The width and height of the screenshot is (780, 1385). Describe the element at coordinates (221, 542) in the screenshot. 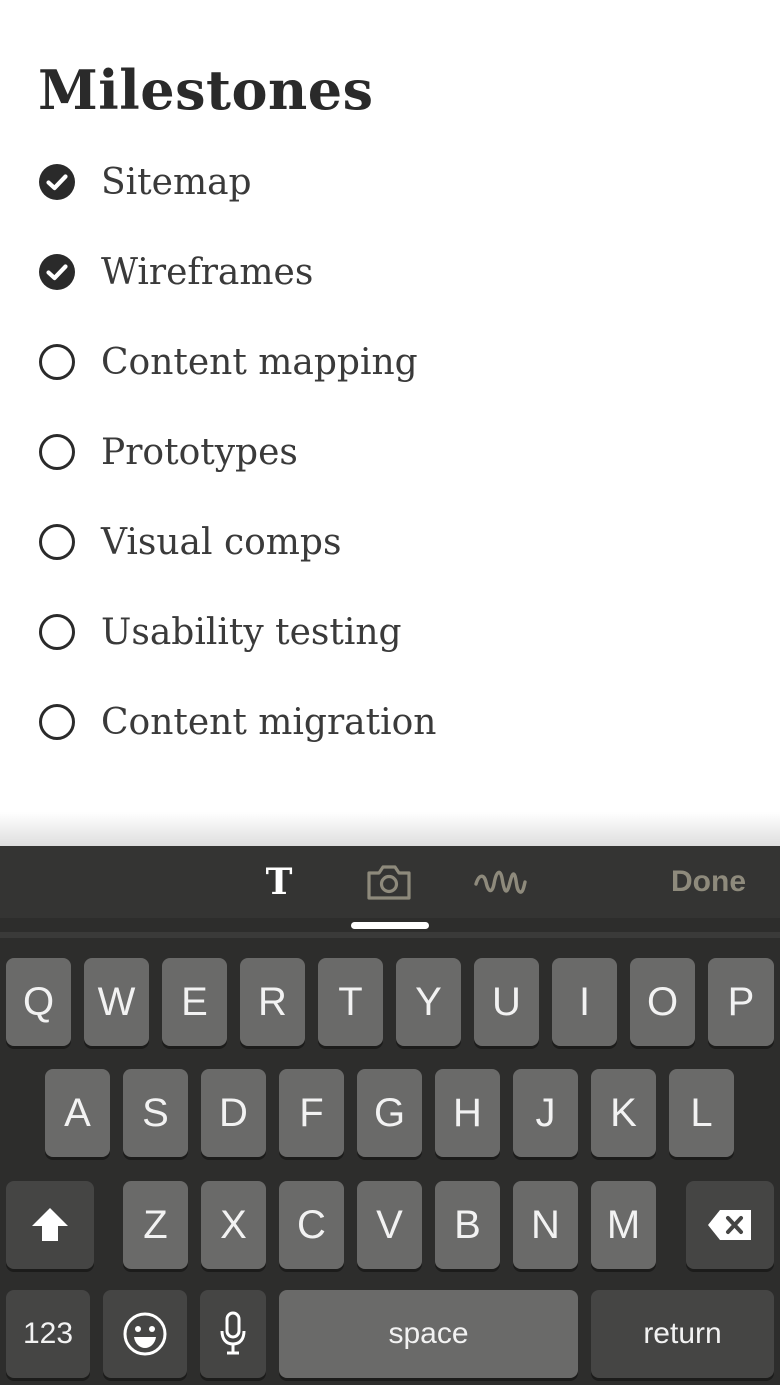

I see `checklist-item-label: Visual comps` at that location.